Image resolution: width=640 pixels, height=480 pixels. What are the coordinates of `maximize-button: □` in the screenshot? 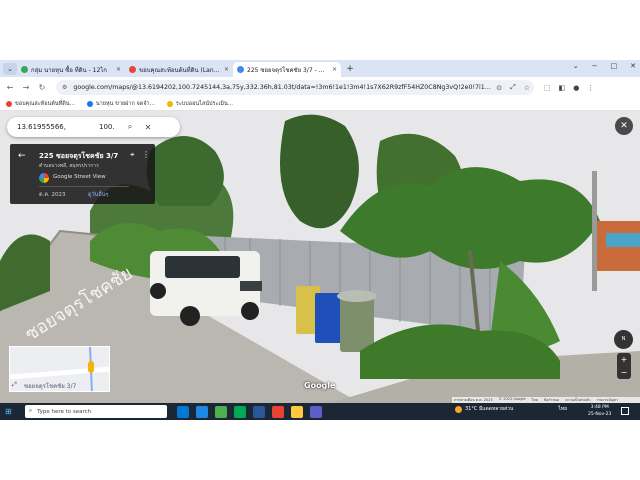 It's located at (614, 66).